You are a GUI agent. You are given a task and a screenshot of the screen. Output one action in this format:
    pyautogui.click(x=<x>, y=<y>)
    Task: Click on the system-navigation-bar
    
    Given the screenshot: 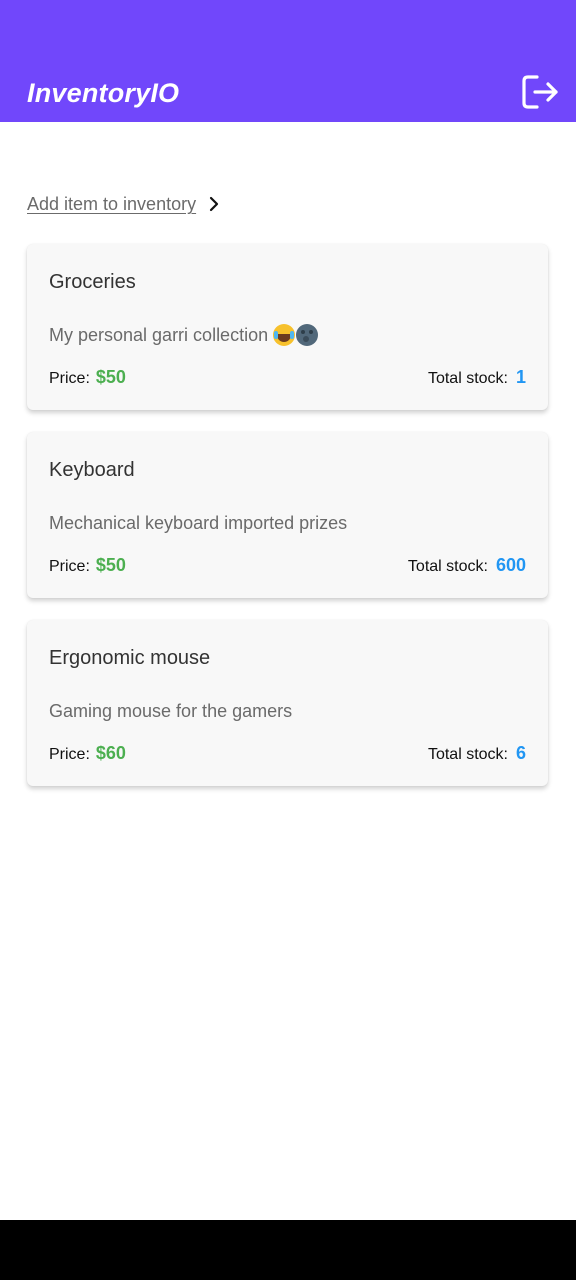 What is the action you would take?
    pyautogui.click(x=288, y=1250)
    